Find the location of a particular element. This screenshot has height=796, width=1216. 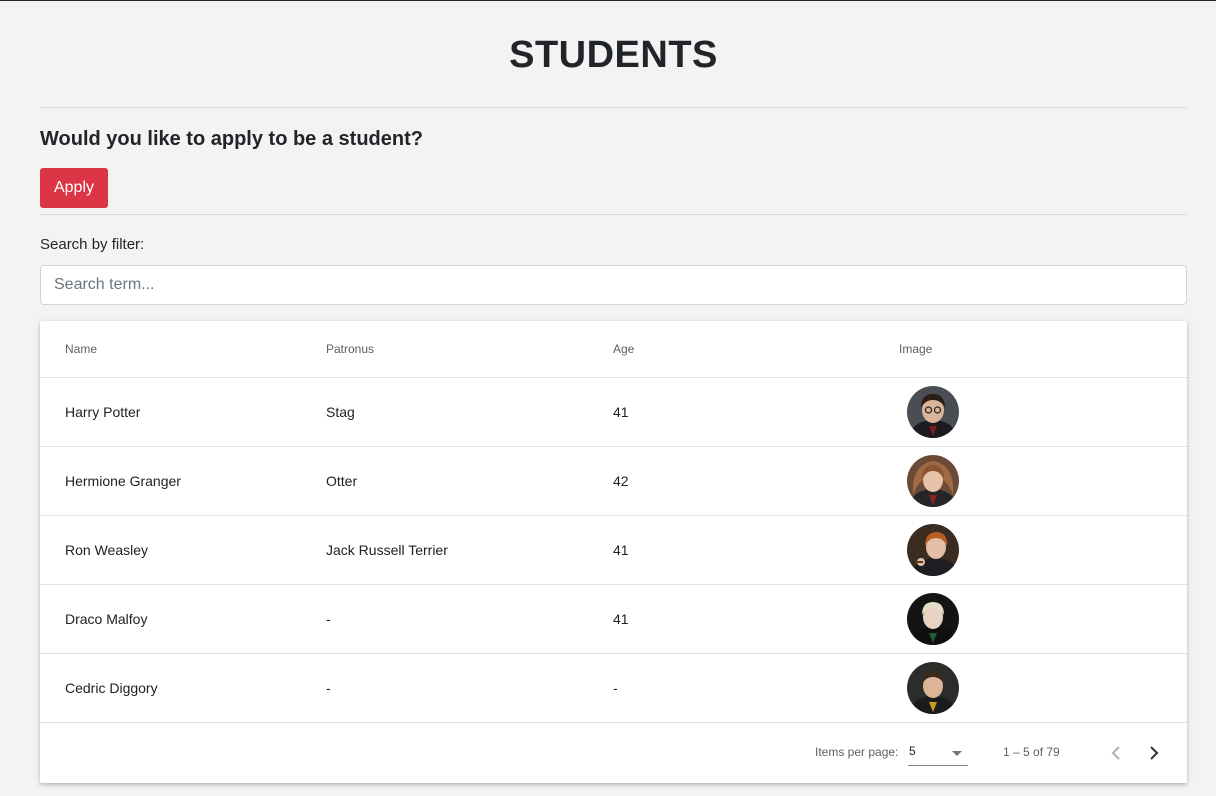

table-row: Draco Malfoy - 41 is located at coordinates (613, 619).